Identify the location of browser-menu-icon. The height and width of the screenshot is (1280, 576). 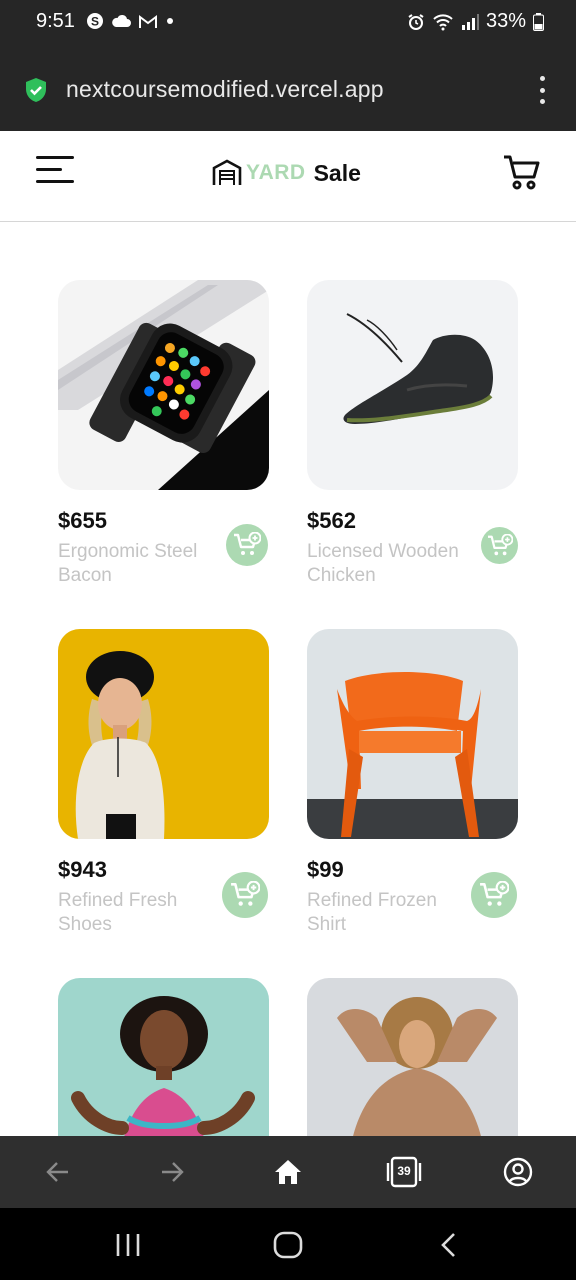
(542, 90).